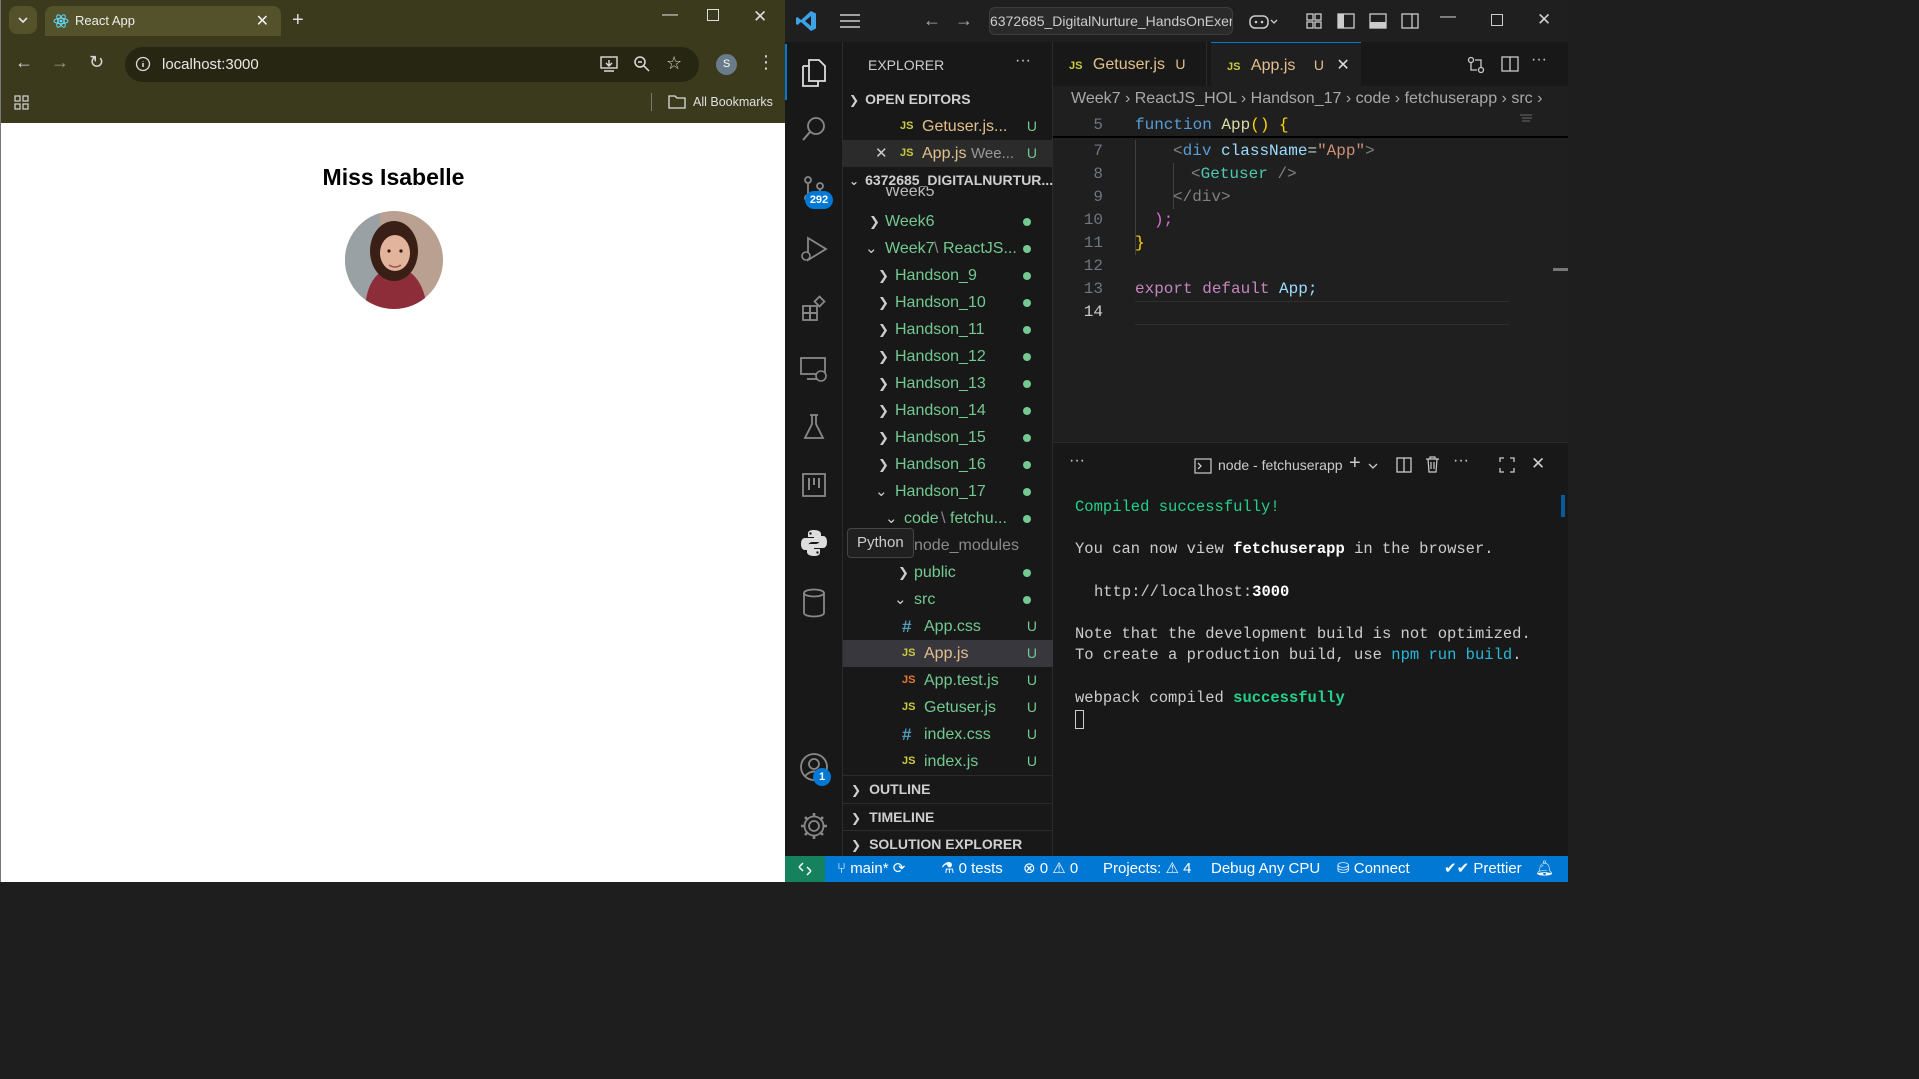 The width and height of the screenshot is (1919, 1079). What do you see at coordinates (948, 329) in the screenshot?
I see `tree-handson: ❯ Handson_11` at bounding box center [948, 329].